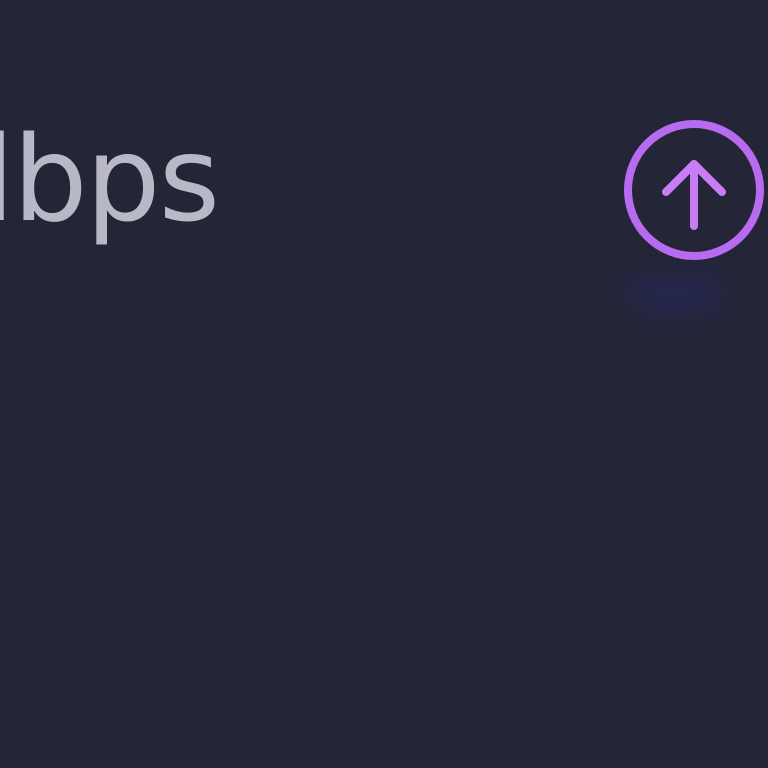  What do you see at coordinates (110, 179) in the screenshot?
I see `speed-unit-label: lbps` at bounding box center [110, 179].